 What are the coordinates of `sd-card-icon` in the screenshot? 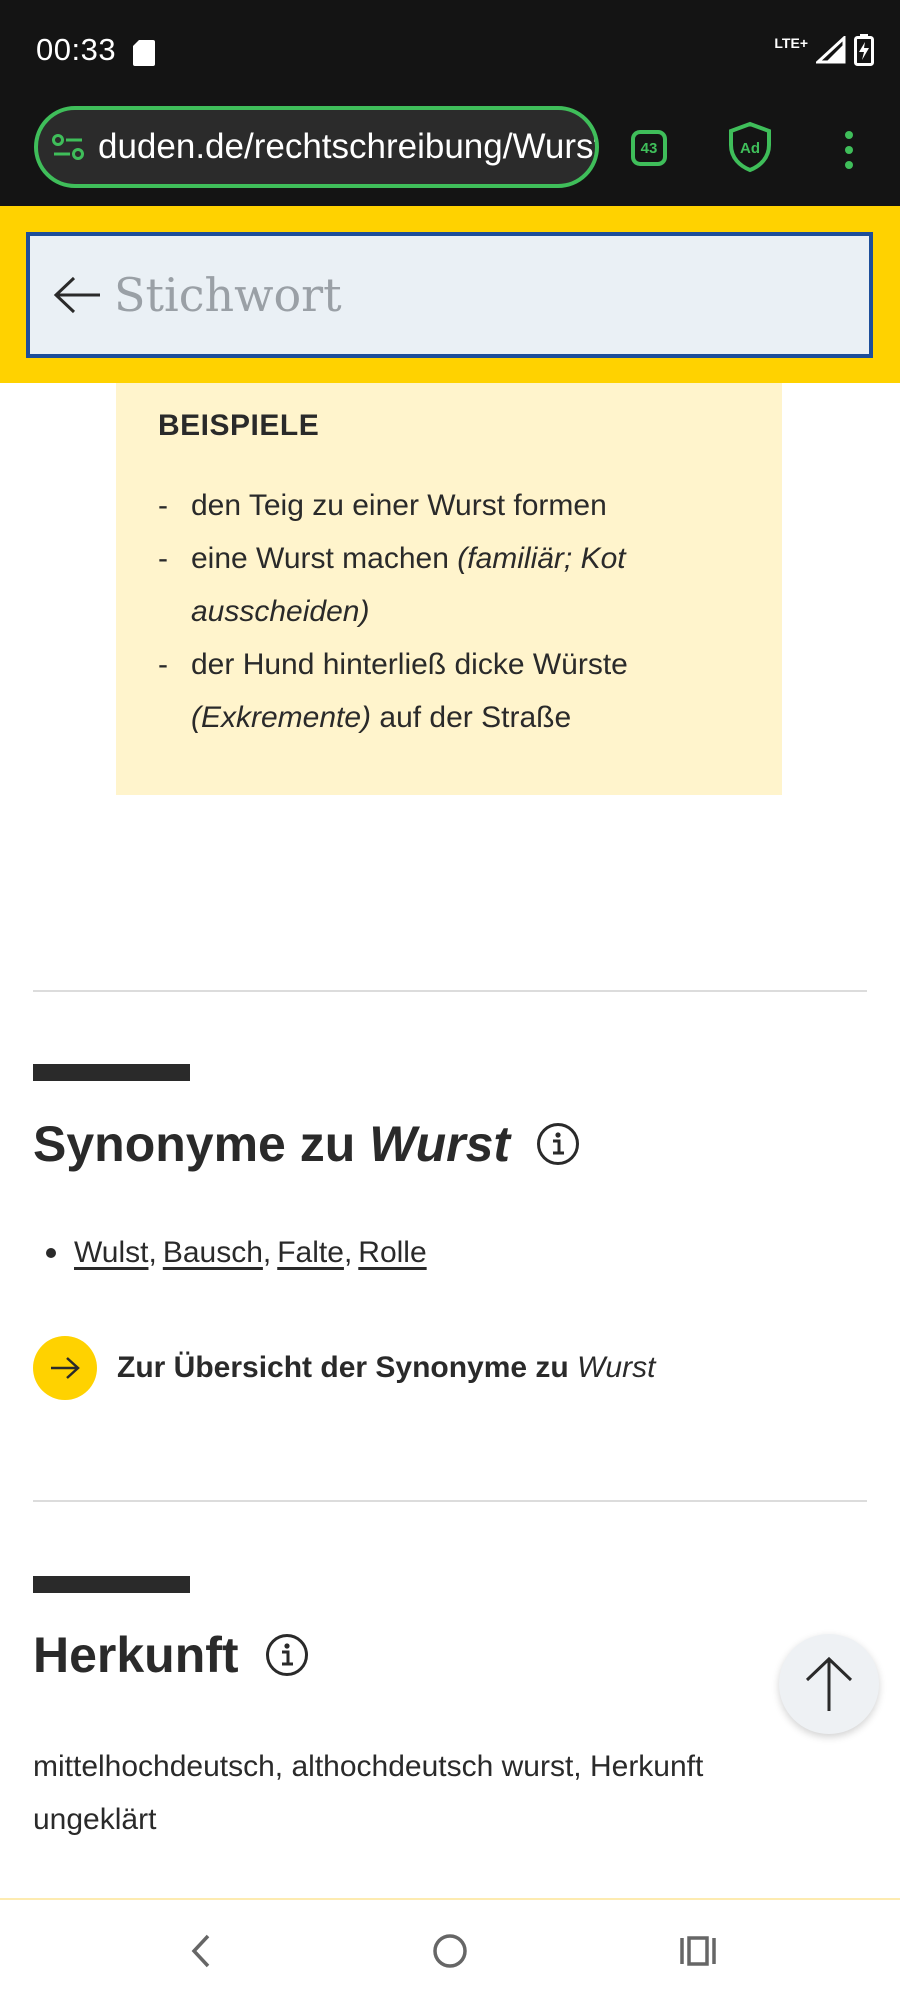 It's located at (144, 53).